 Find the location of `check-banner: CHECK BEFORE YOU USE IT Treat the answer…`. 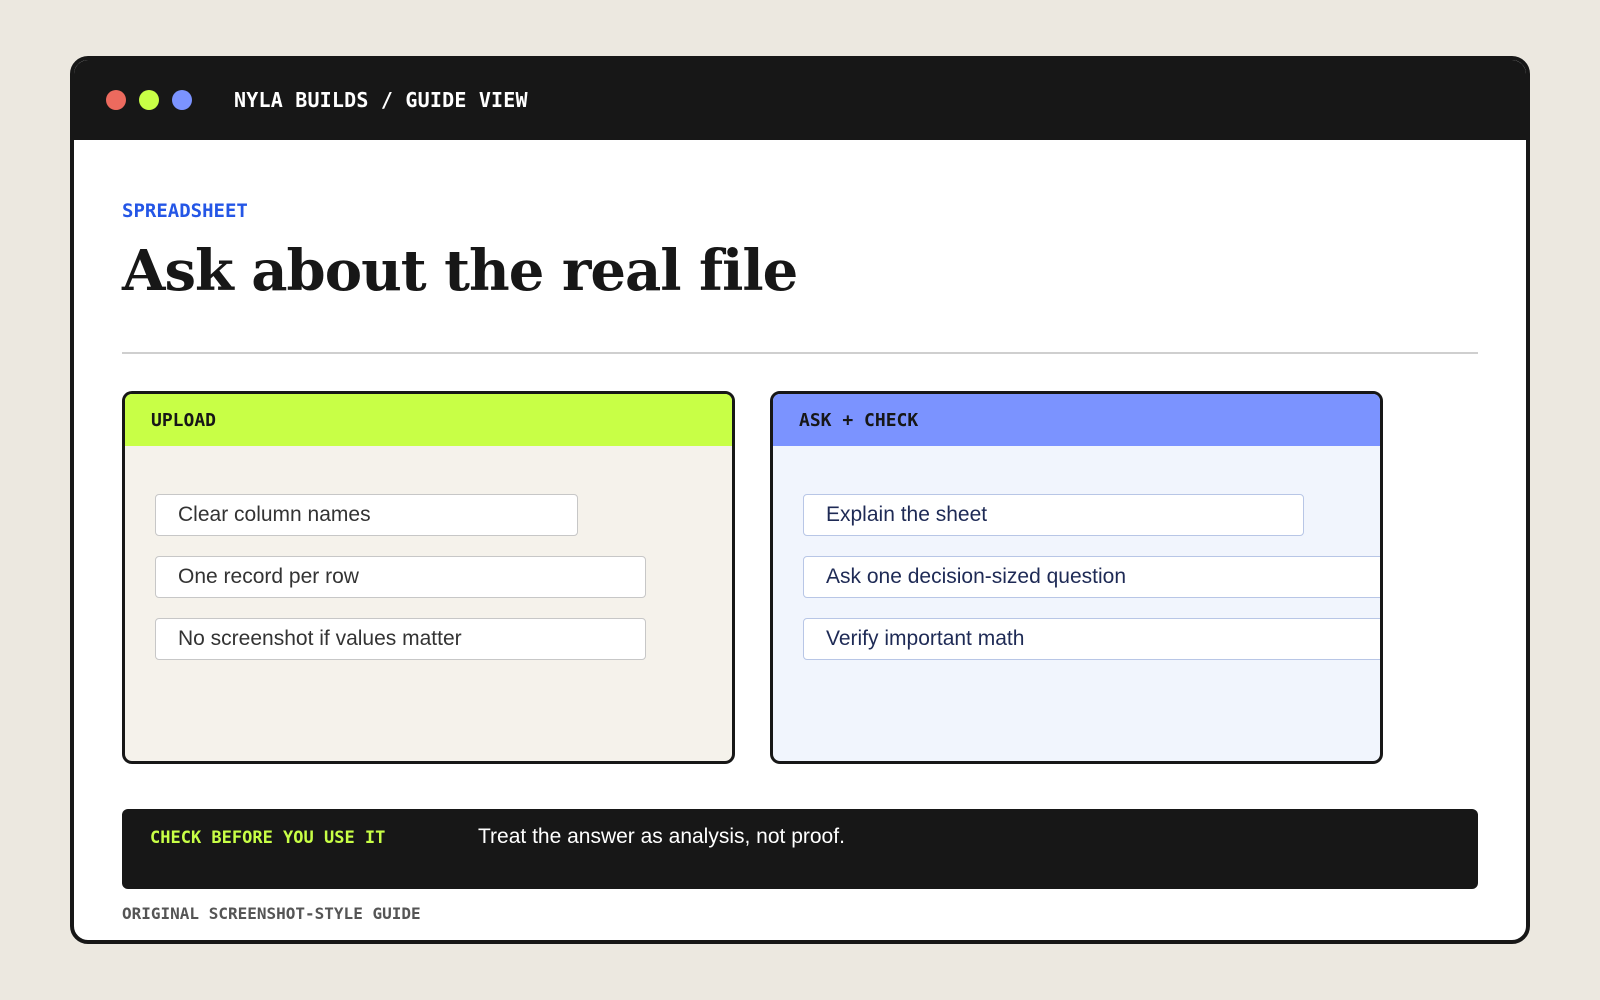

check-banner: CHECK BEFORE YOU USE IT Treat the answer… is located at coordinates (800, 849).